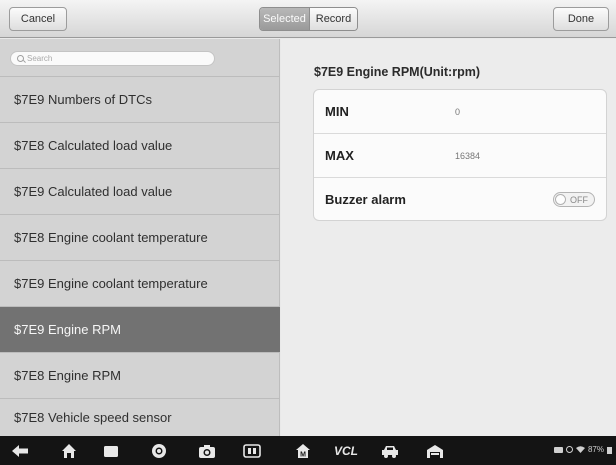  What do you see at coordinates (38, 19) in the screenshot?
I see `cancel-button: Cancel` at bounding box center [38, 19].